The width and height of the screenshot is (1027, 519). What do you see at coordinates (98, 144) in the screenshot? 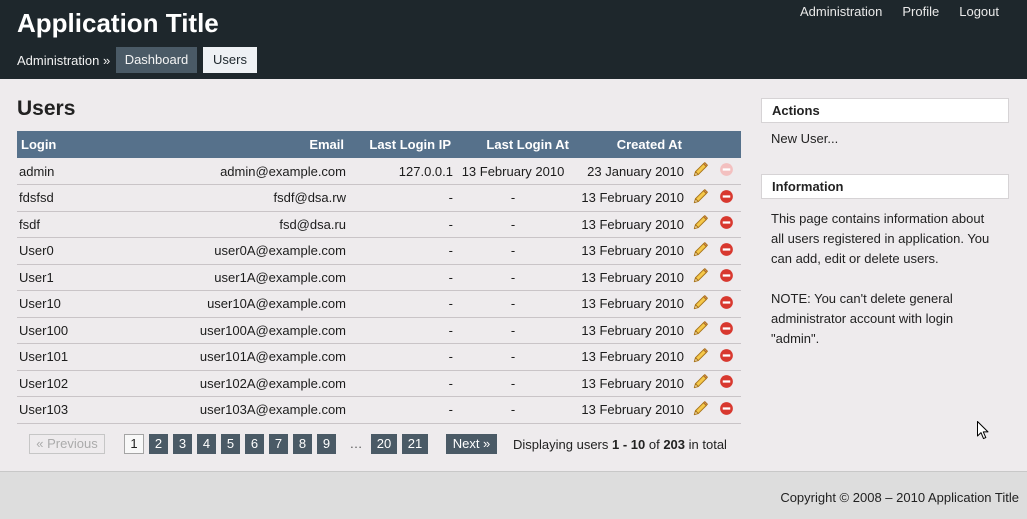
I see `column-header-login: Login` at bounding box center [98, 144].